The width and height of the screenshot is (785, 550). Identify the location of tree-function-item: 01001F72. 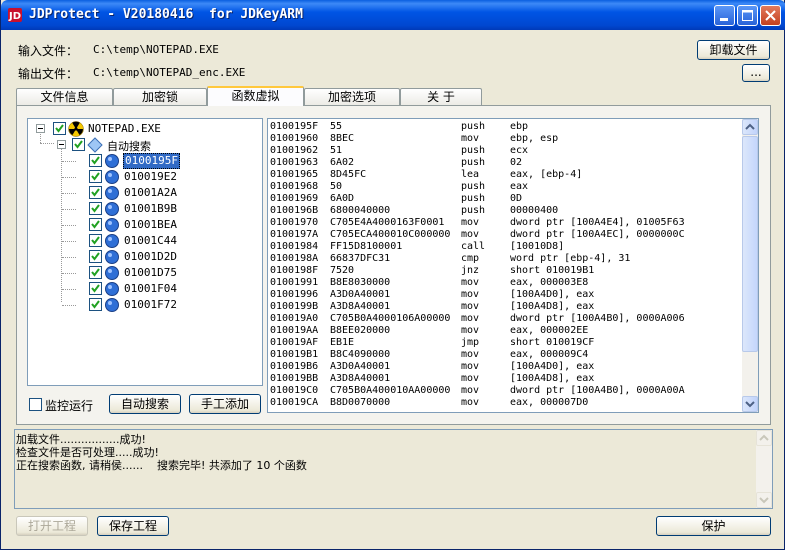
(169, 305).